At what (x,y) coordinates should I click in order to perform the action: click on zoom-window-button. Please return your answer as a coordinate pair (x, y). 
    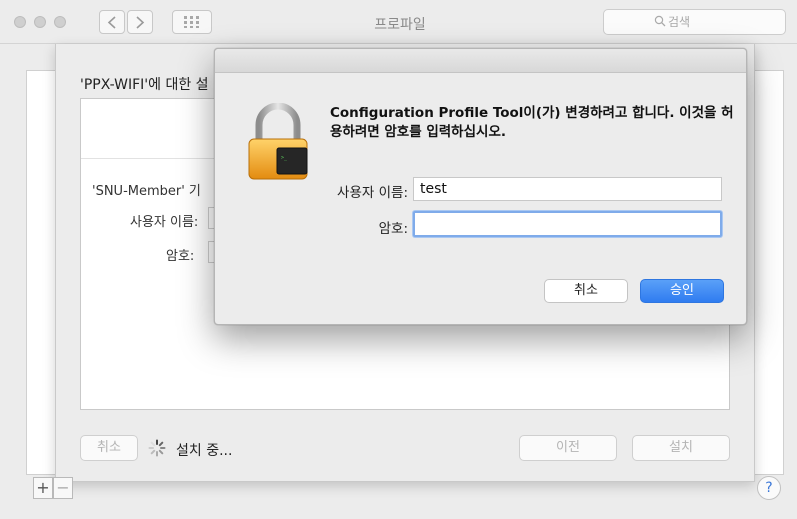
    Looking at the image, I should click on (60, 22).